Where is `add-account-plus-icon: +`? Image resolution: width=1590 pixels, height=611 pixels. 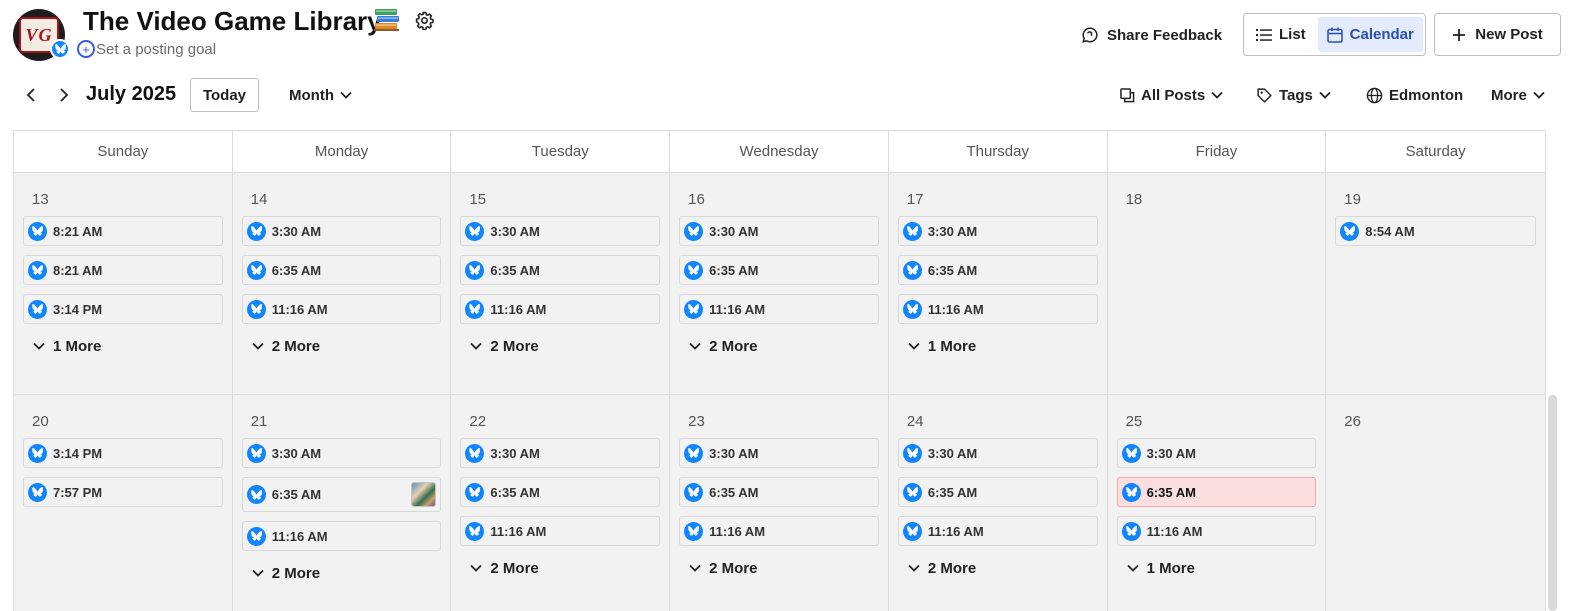
add-account-plus-icon: + is located at coordinates (86, 49).